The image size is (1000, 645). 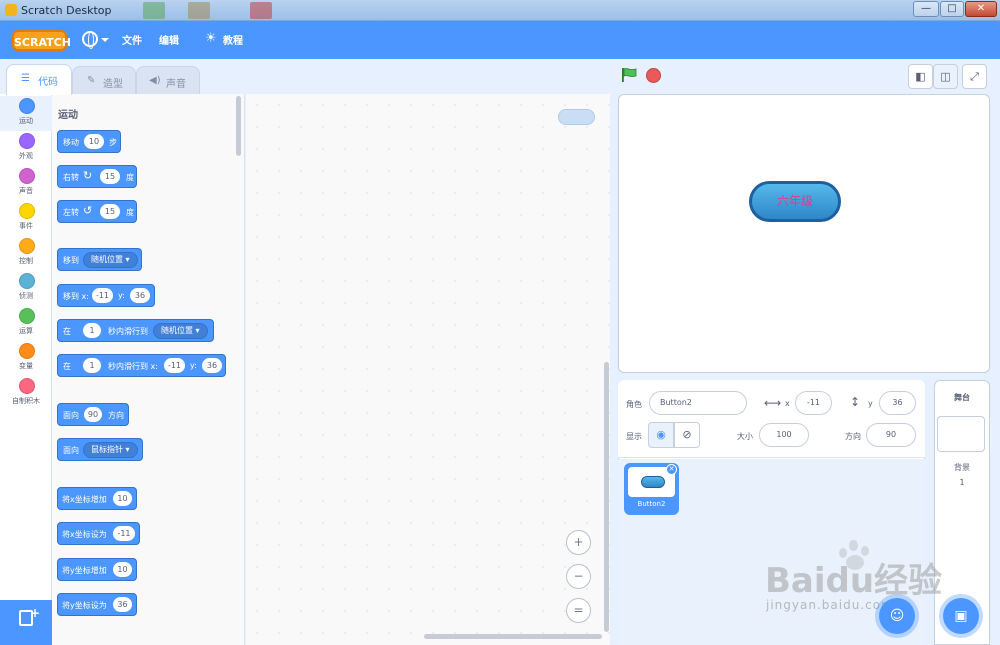 What do you see at coordinates (67, 331) in the screenshot?
I see `block-text: 在` at bounding box center [67, 331].